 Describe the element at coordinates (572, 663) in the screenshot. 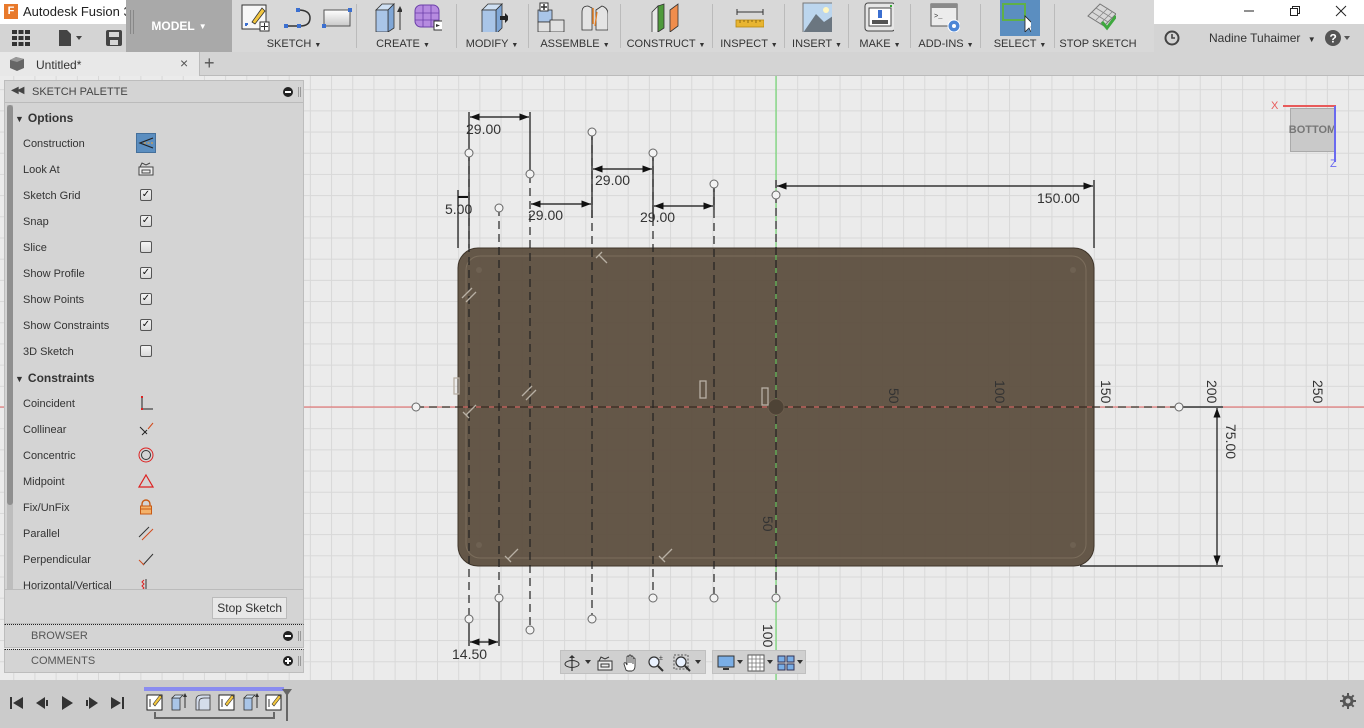

I see `orbit-icon` at that location.